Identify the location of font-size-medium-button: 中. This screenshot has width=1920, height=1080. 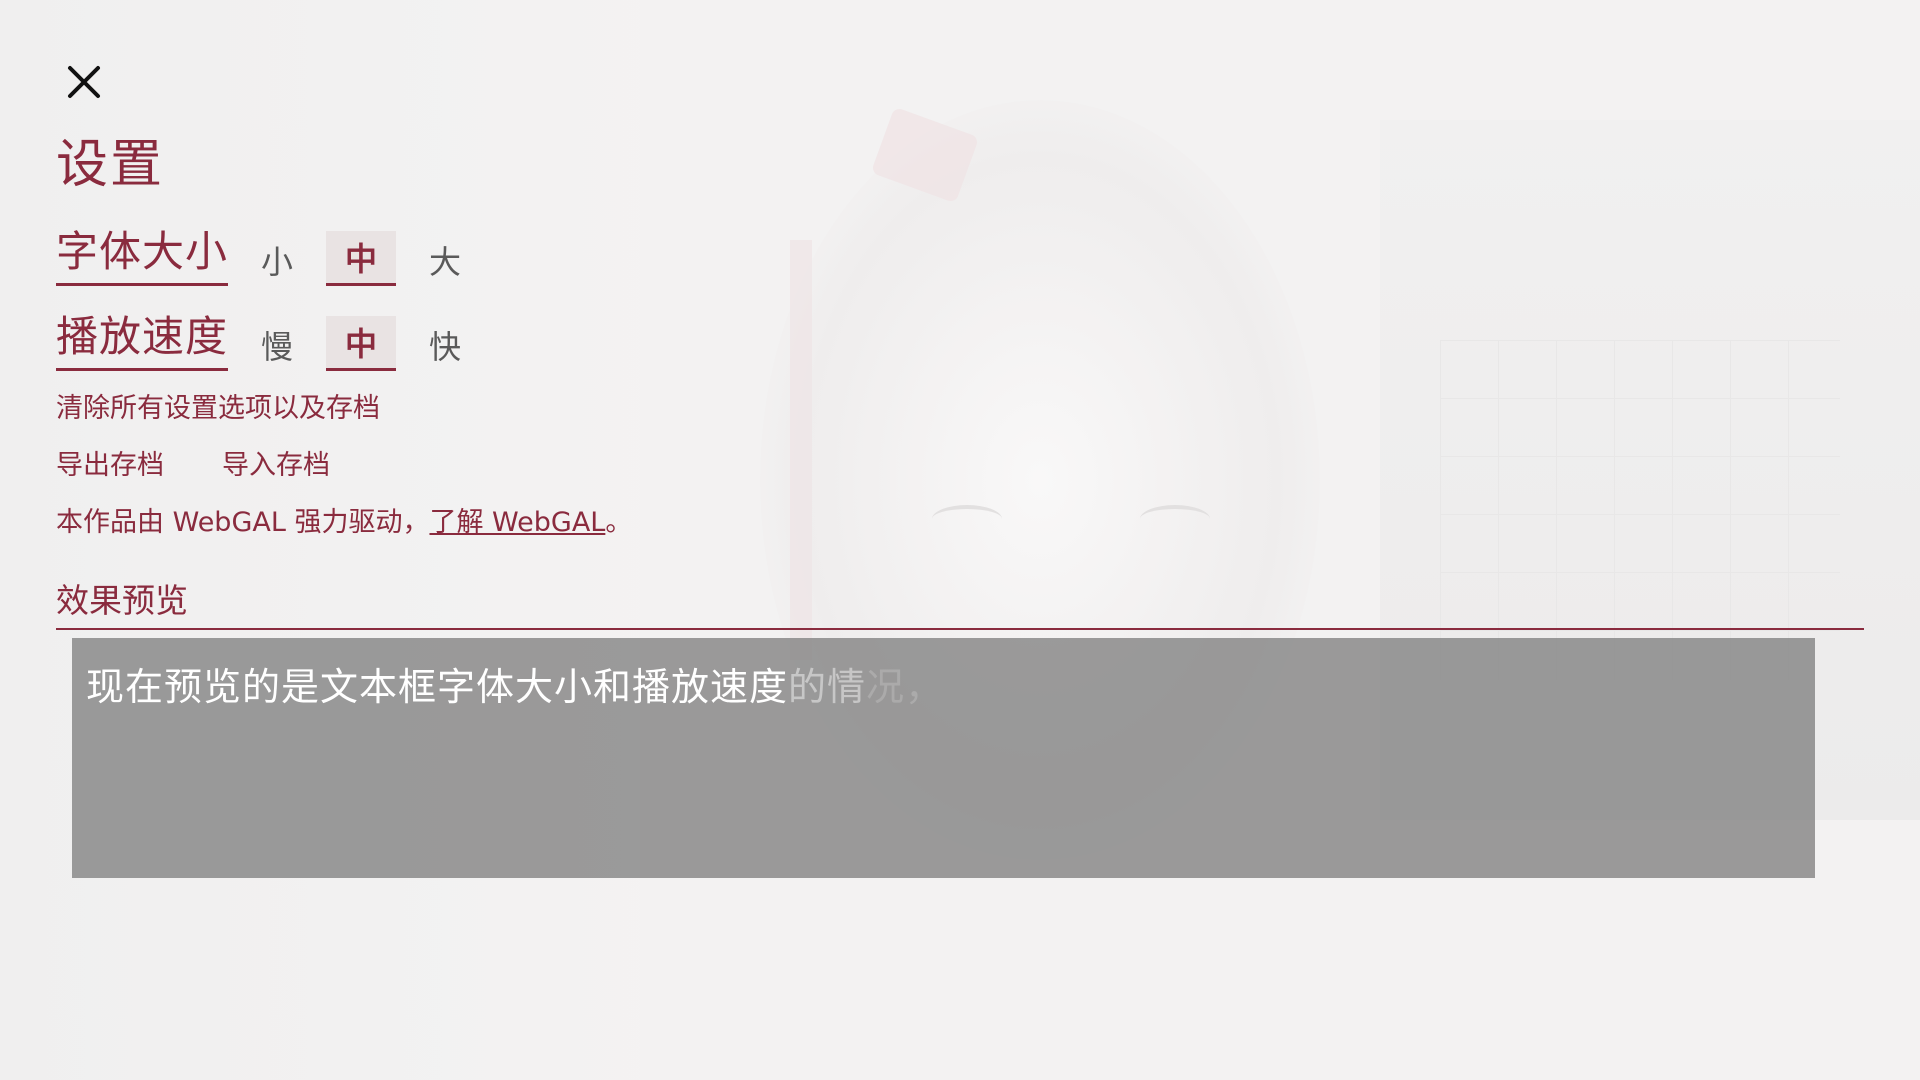
(361, 258).